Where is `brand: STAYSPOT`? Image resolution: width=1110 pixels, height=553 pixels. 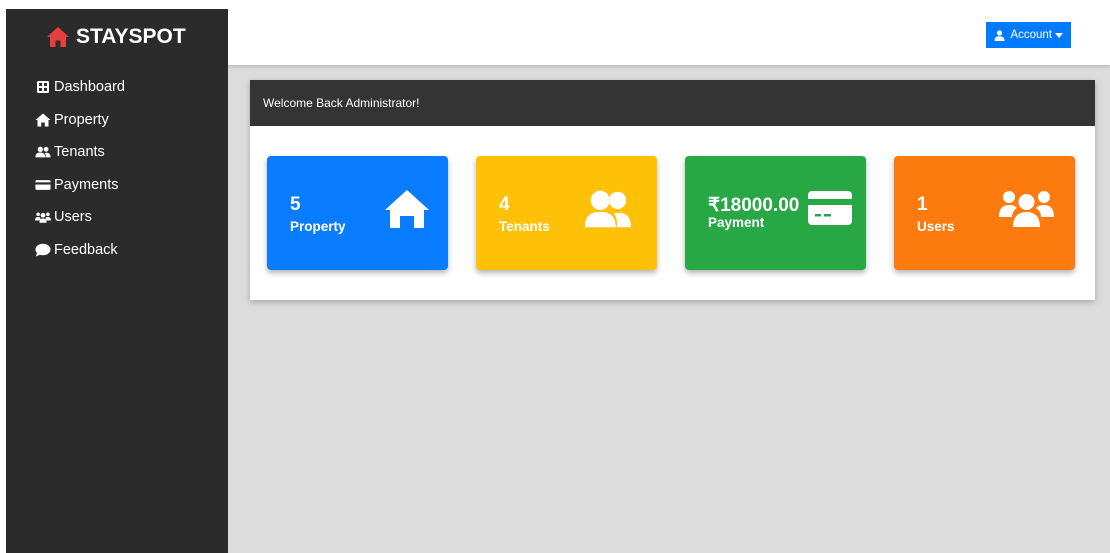 brand: STAYSPOT is located at coordinates (117, 37).